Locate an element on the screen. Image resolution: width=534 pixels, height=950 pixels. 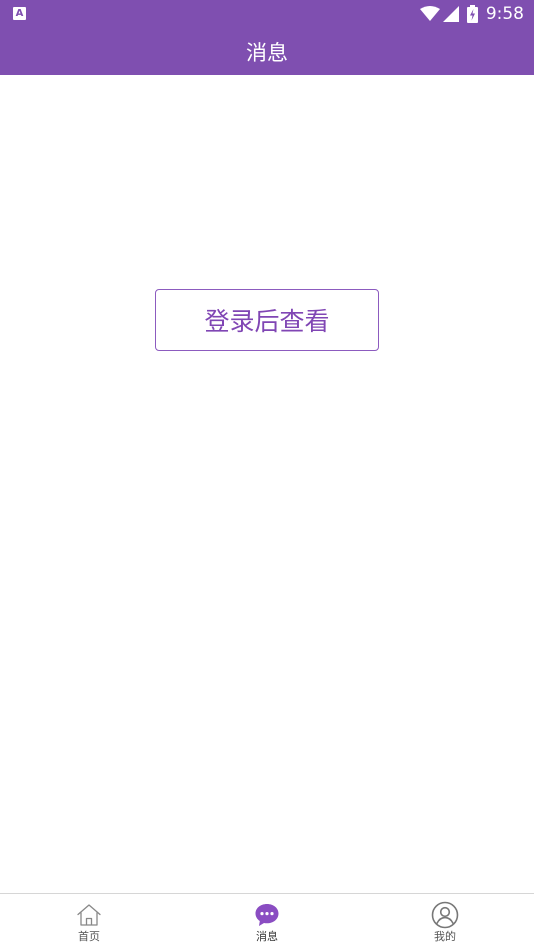
bottom-tab-bar: 首页 消息 我的 is located at coordinates (267, 921).